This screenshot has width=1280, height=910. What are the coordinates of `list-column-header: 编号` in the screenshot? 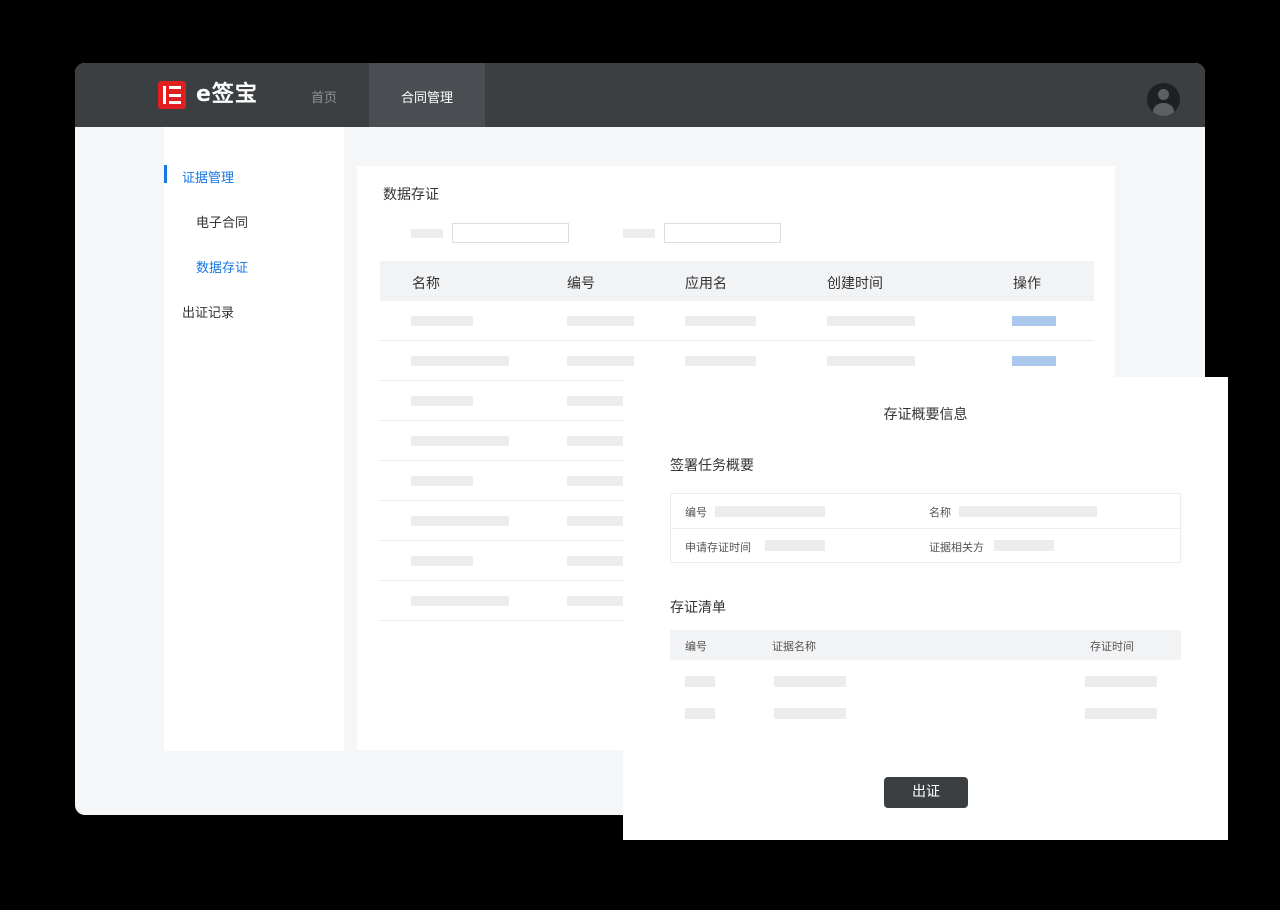 It's located at (696, 646).